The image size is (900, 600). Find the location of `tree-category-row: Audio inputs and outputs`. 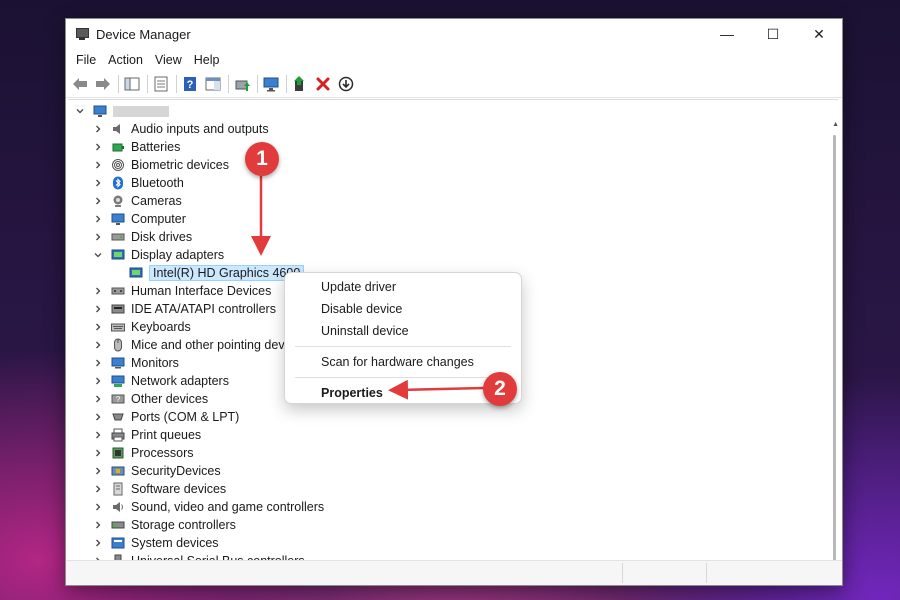

tree-category-row: Audio inputs and outputs is located at coordinates (180, 129).